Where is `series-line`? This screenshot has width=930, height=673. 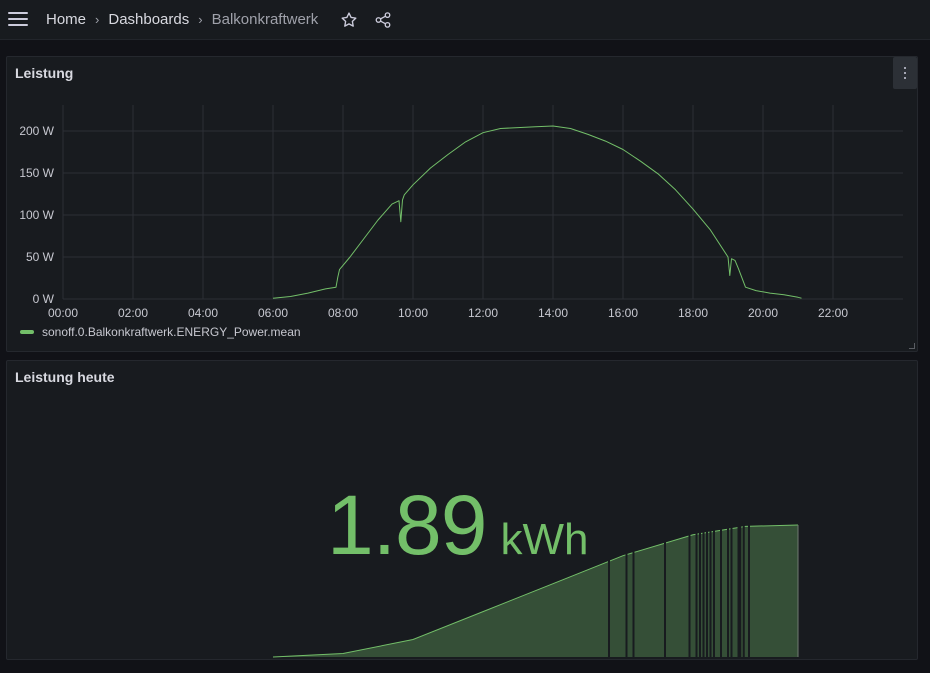
series-line is located at coordinates (537, 212).